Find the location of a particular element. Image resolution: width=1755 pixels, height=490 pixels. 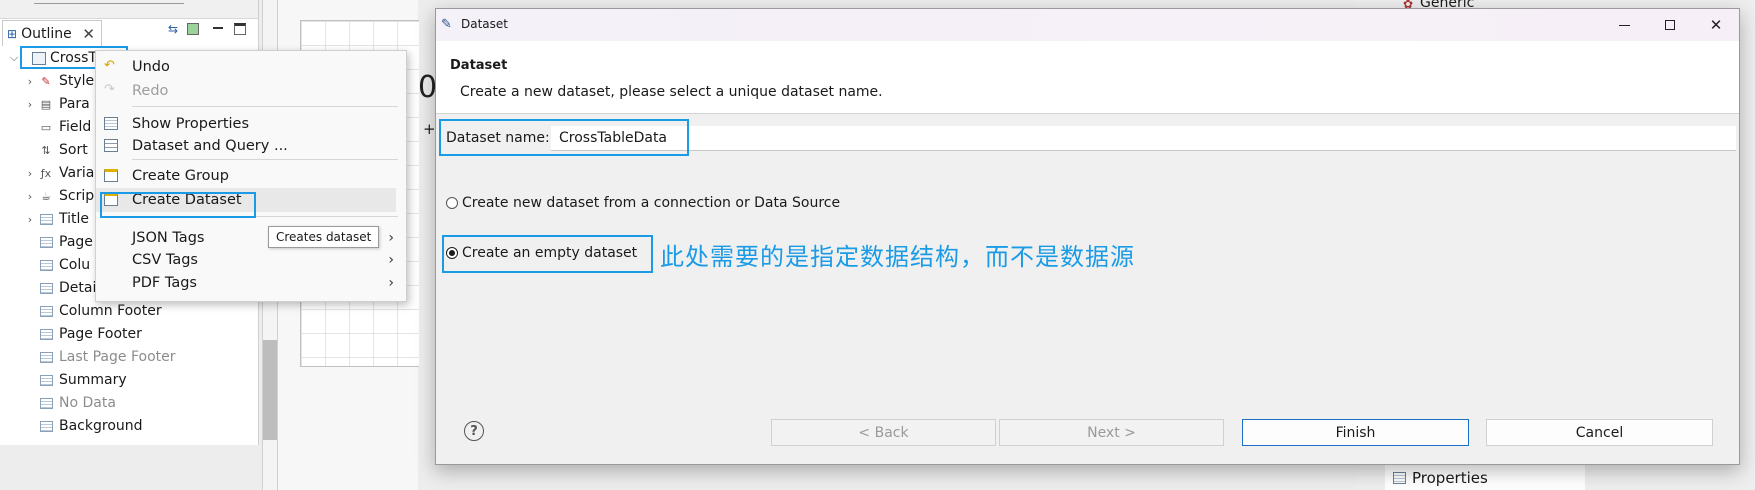

table-icon is located at coordinates (111, 145).